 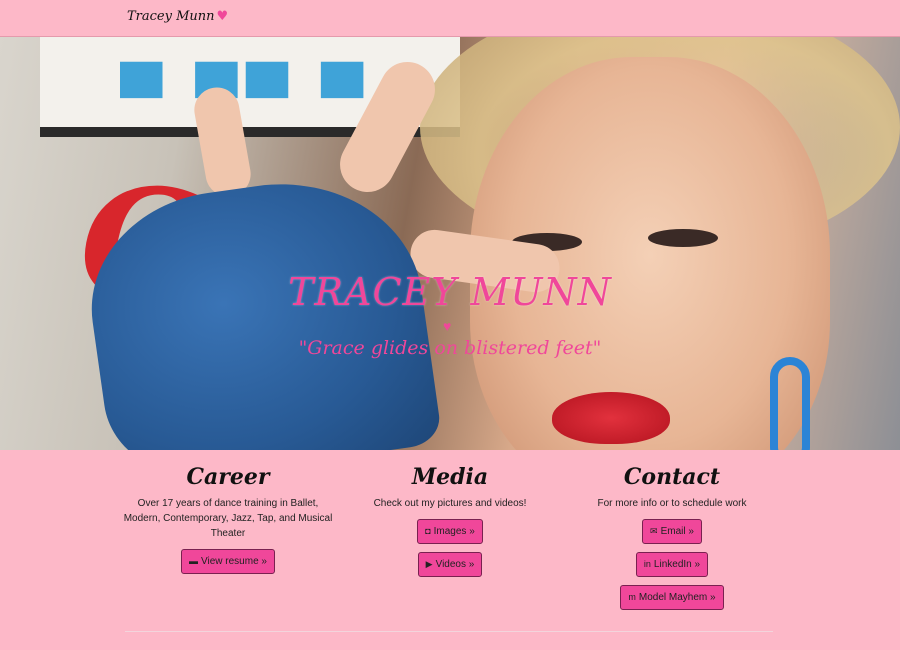 What do you see at coordinates (194, 561) in the screenshot?
I see `folder-open-icon: ▬` at bounding box center [194, 561].